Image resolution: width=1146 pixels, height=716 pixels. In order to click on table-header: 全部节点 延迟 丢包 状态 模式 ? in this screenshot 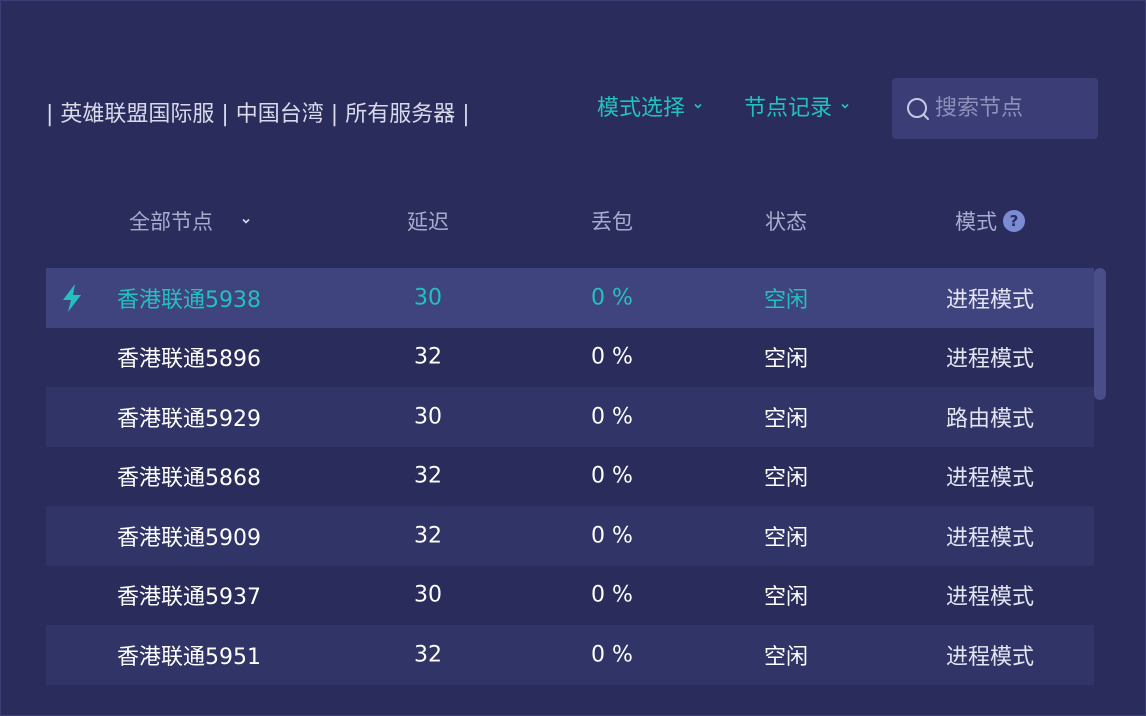, I will do `click(570, 220)`.